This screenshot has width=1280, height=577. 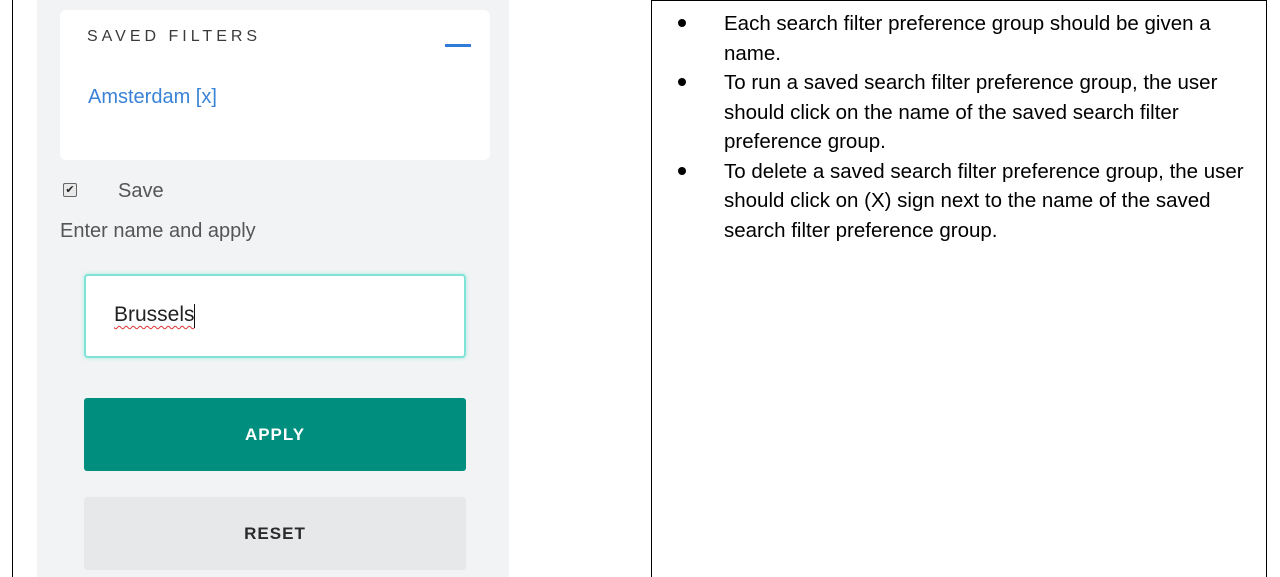 What do you see at coordinates (275, 434) in the screenshot?
I see `apply-button: APPLY` at bounding box center [275, 434].